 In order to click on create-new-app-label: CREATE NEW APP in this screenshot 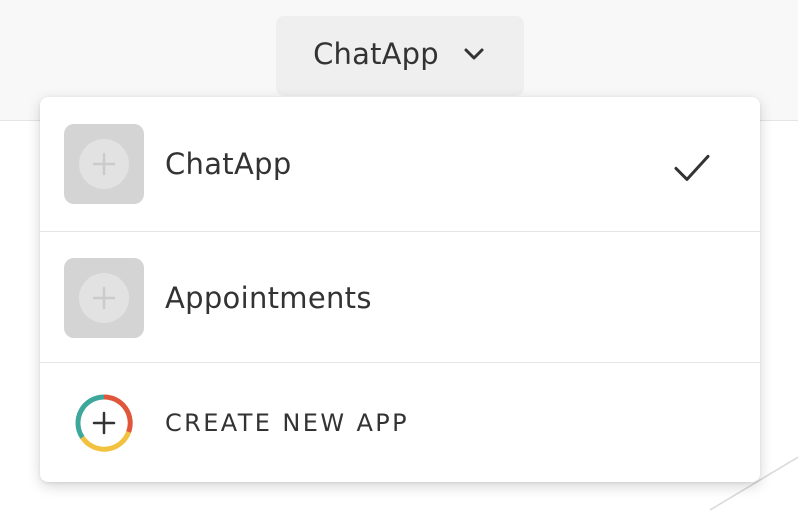, I will do `click(287, 423)`.